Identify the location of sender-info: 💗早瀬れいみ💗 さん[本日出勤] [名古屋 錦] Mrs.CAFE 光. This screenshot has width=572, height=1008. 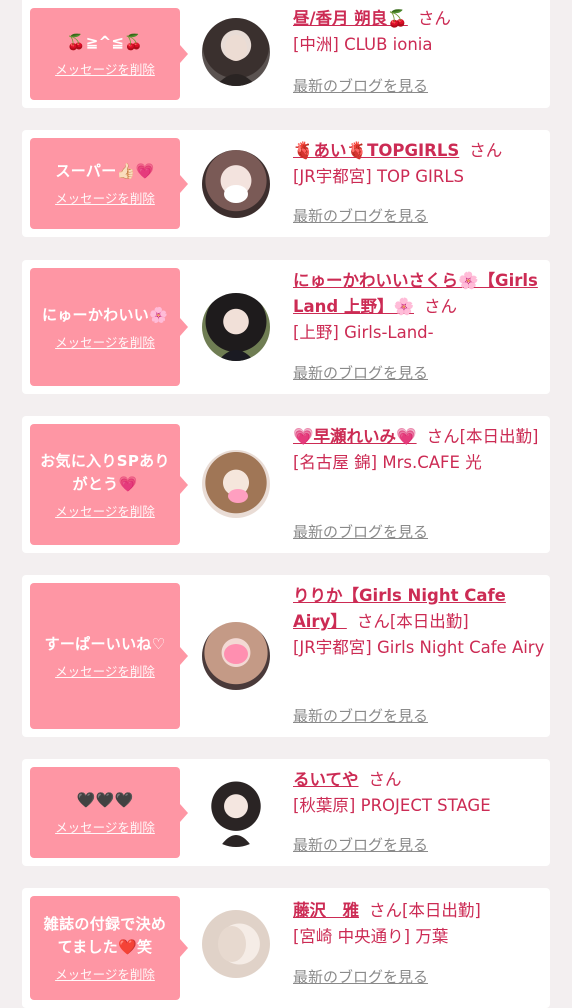
(420, 450).